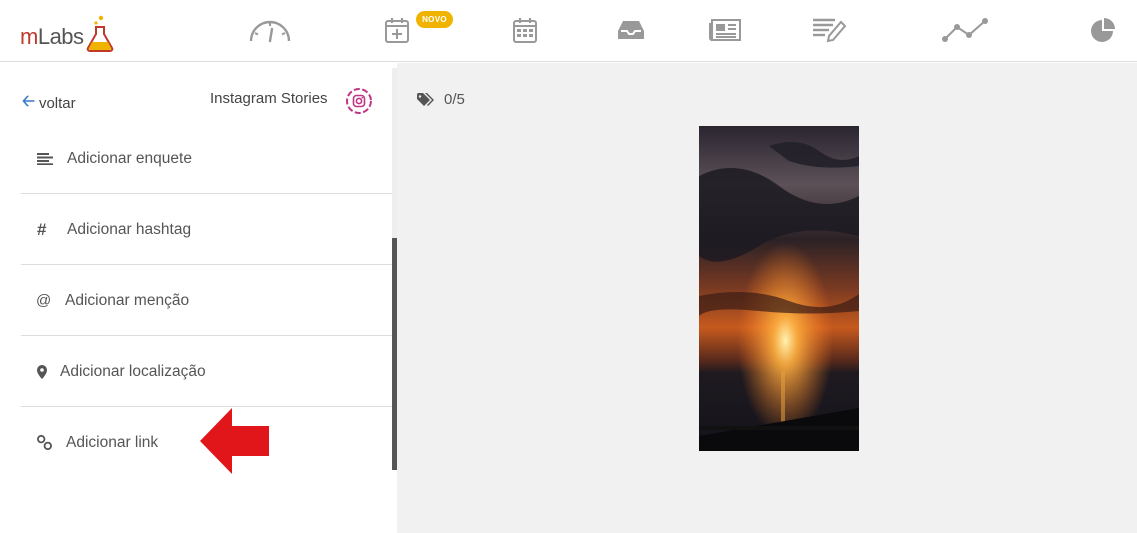 The width and height of the screenshot is (1137, 533). Describe the element at coordinates (1103, 30) in the screenshot. I see `pie-chart-icon` at that location.